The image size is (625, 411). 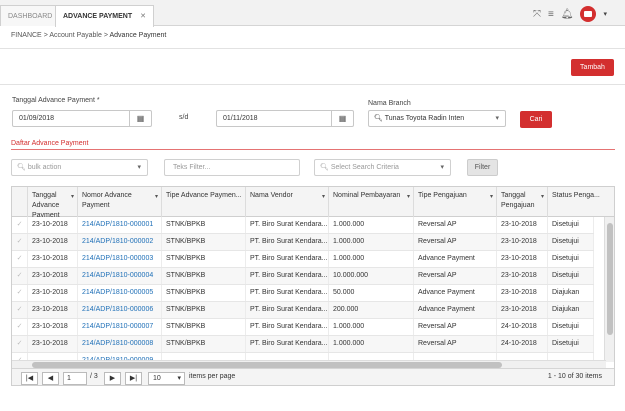 What do you see at coordinates (112, 378) in the screenshot?
I see `next-page-button: ▶` at bounding box center [112, 378].